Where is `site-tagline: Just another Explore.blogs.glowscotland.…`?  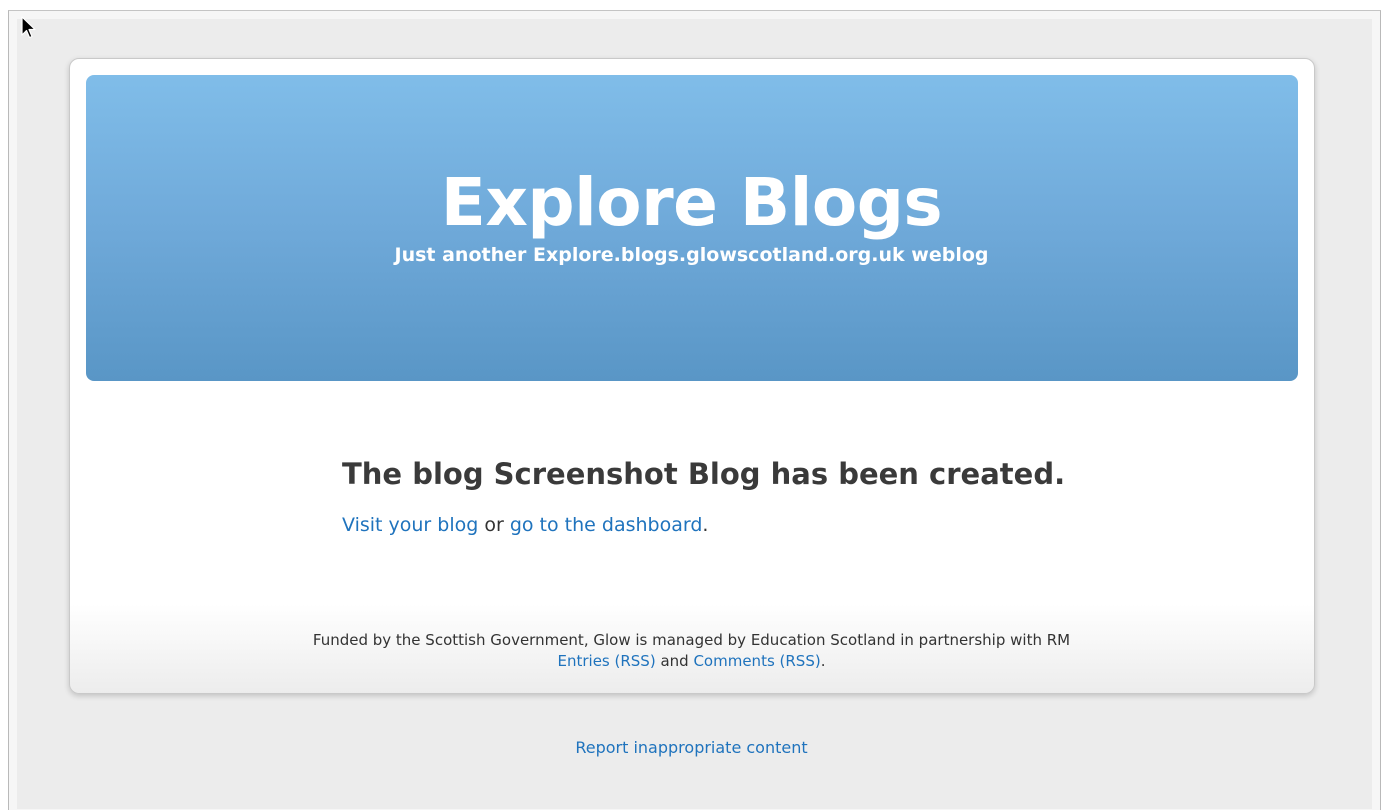
site-tagline: Just another Explore.blogs.glowscotland.… is located at coordinates (691, 255).